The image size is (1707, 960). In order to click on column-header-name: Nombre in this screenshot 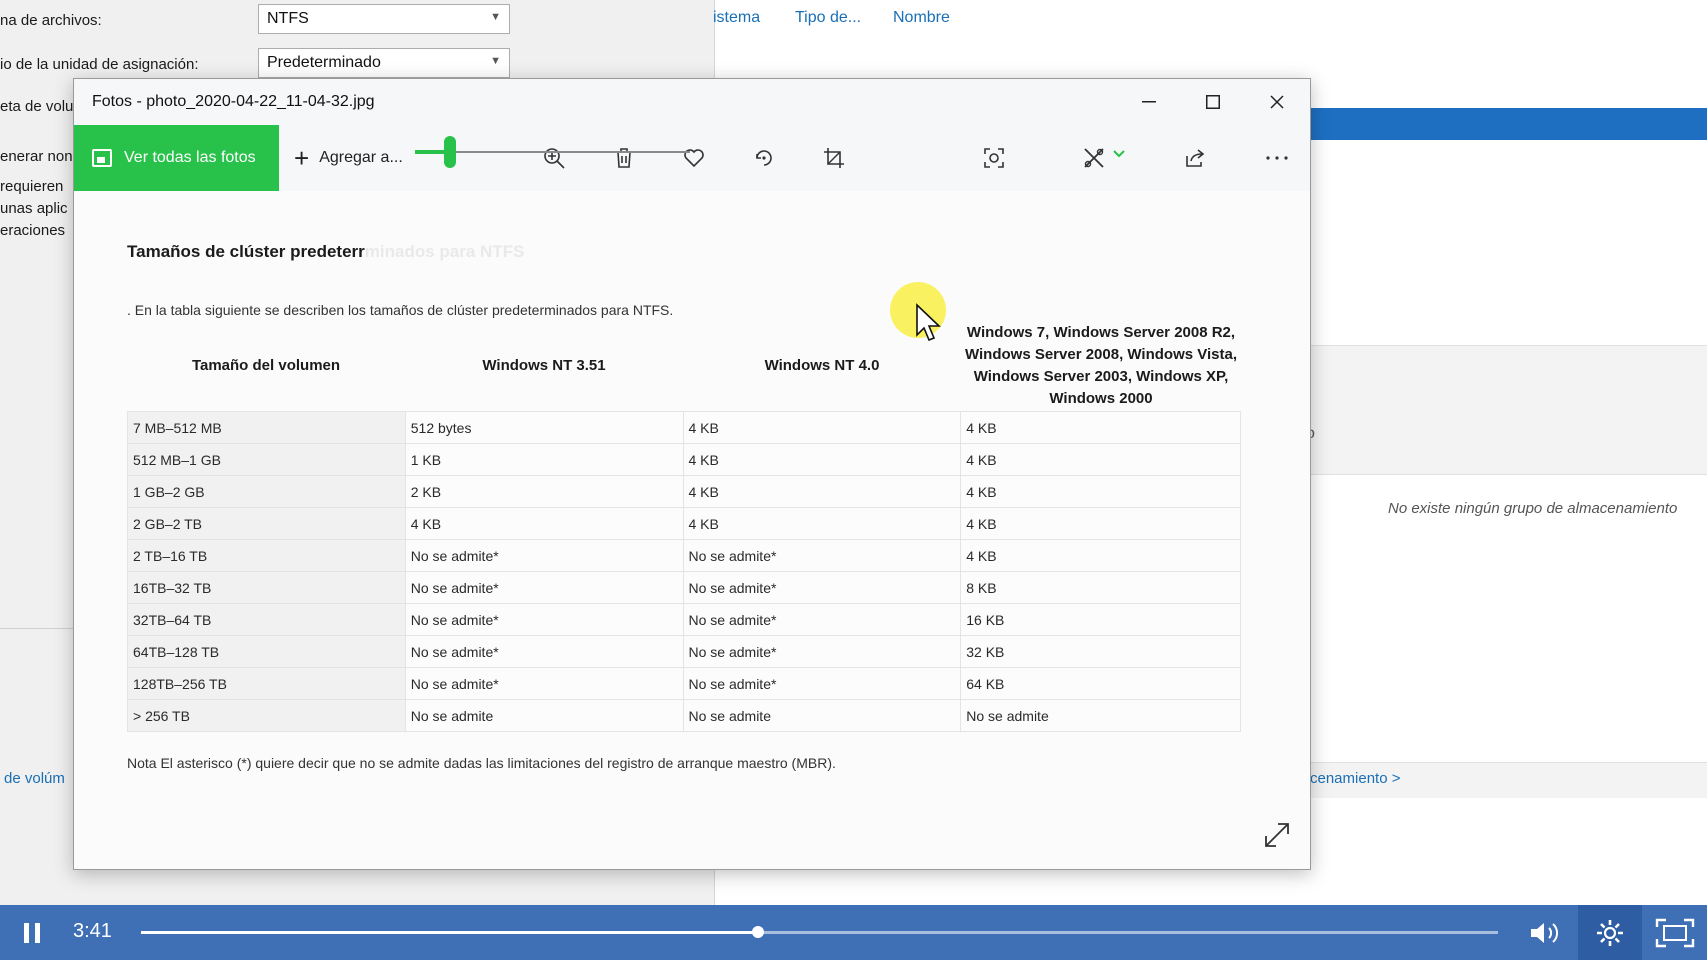, I will do `click(921, 18)`.